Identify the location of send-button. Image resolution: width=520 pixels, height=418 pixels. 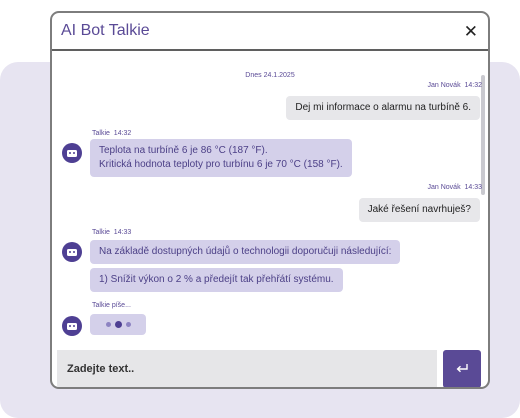
(462, 368).